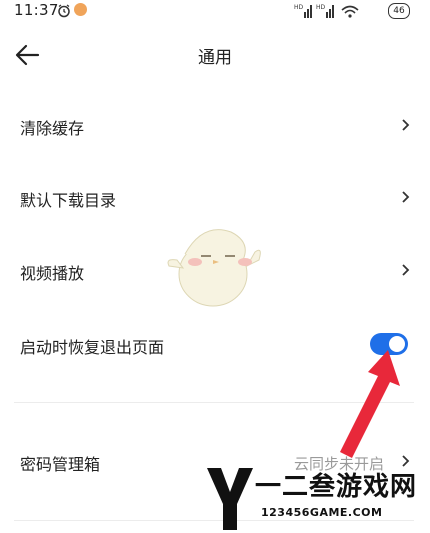 The height and width of the screenshot is (533, 430). What do you see at coordinates (52, 273) in the screenshot?
I see `settings-item-label: 视频播放` at bounding box center [52, 273].